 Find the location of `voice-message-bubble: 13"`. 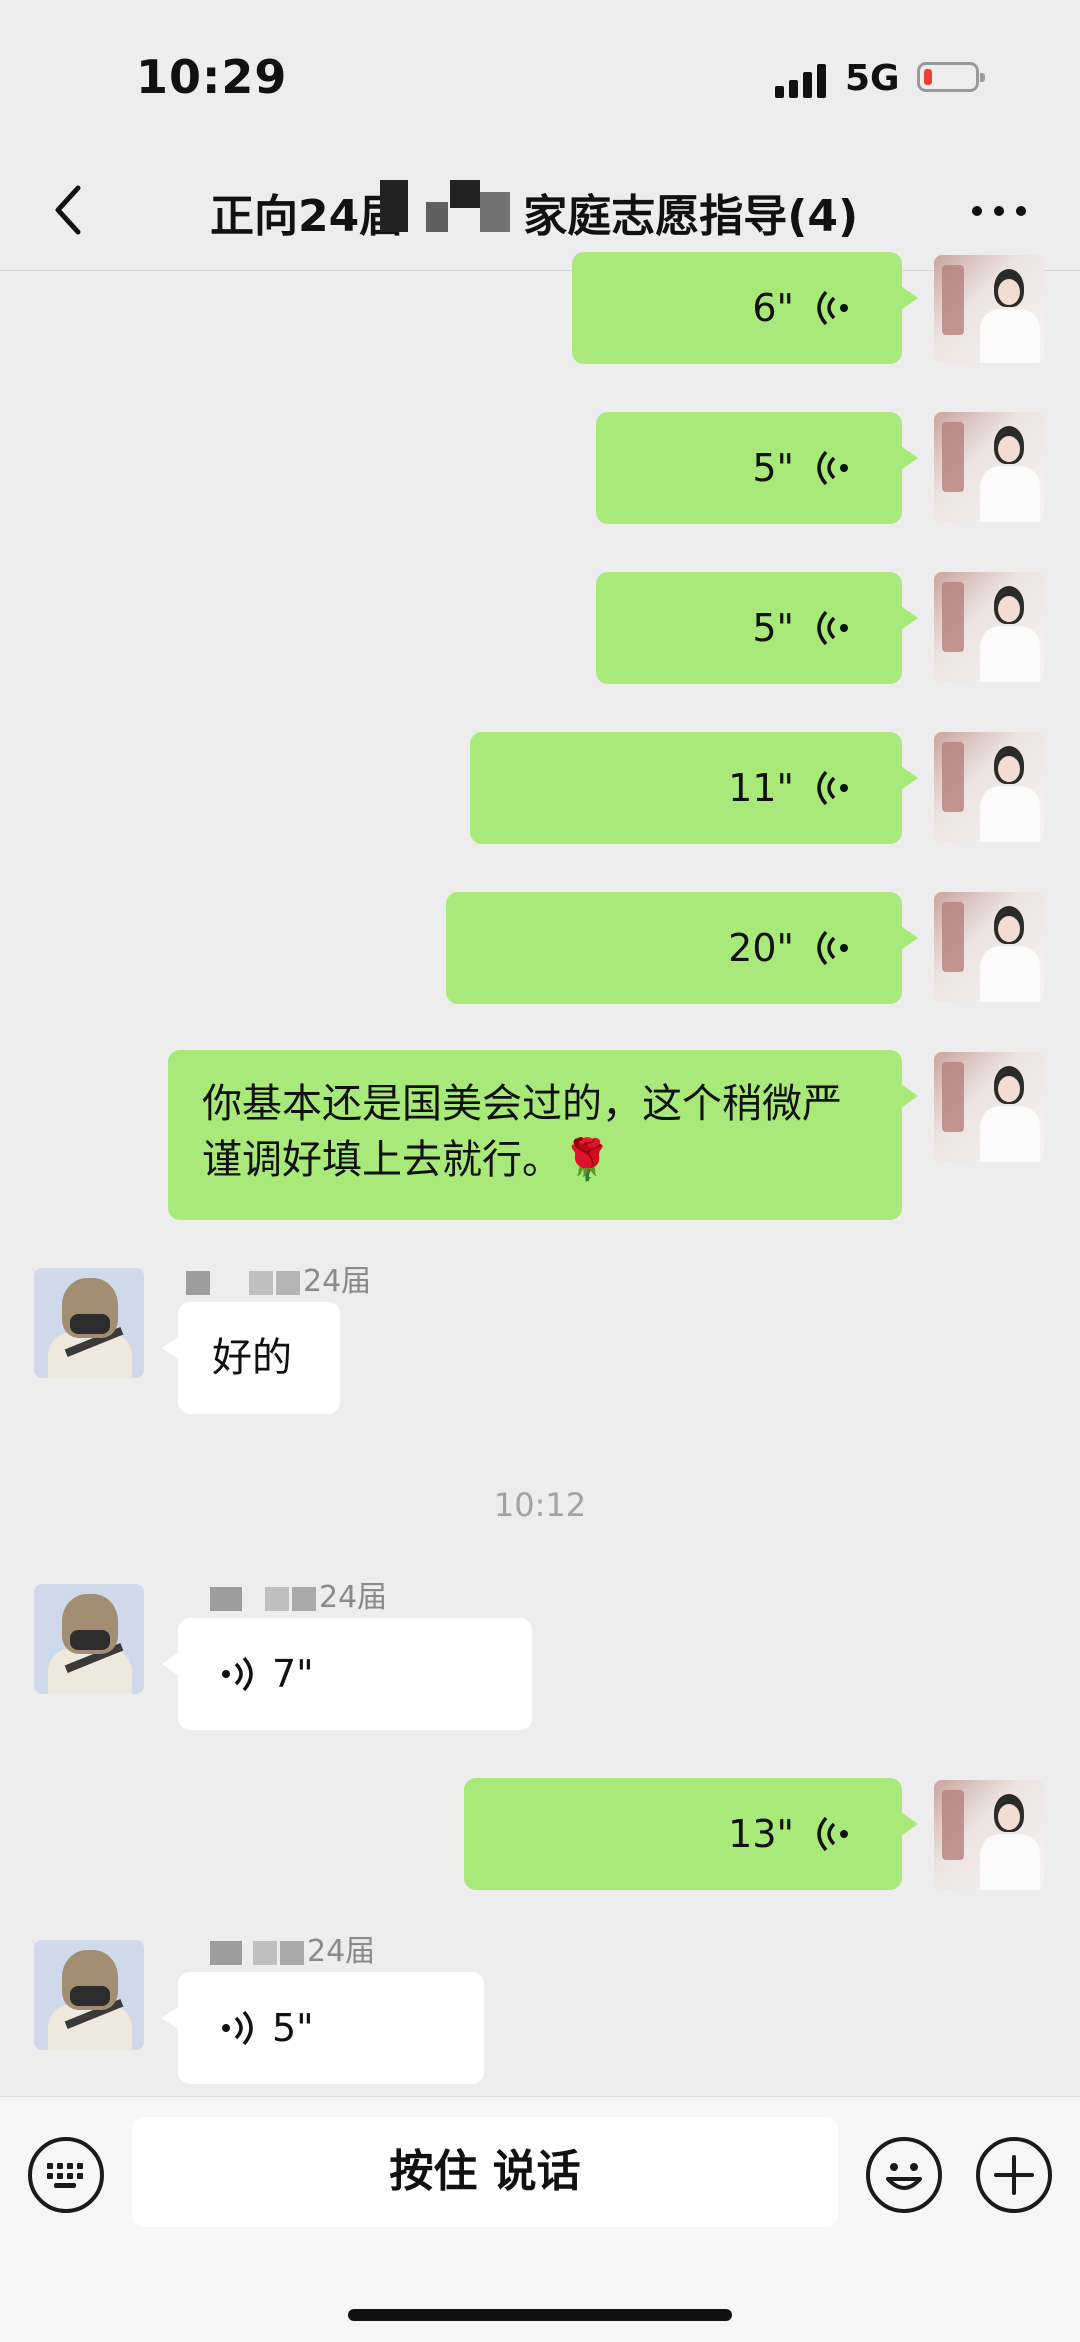

voice-message-bubble: 13" is located at coordinates (691, 1834).